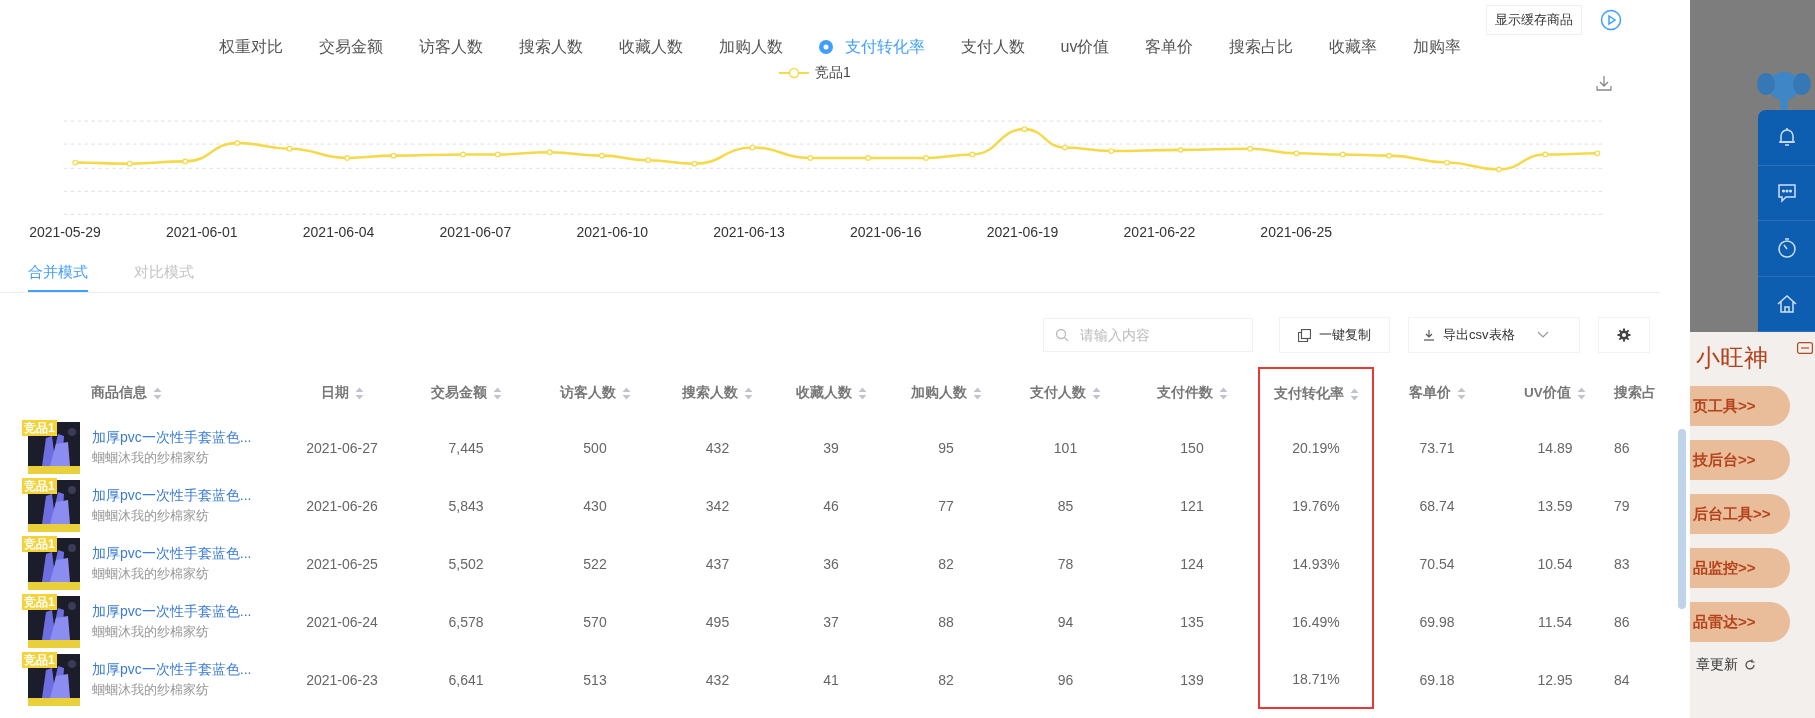  Describe the element at coordinates (1611, 20) in the screenshot. I see `play-icon` at that location.